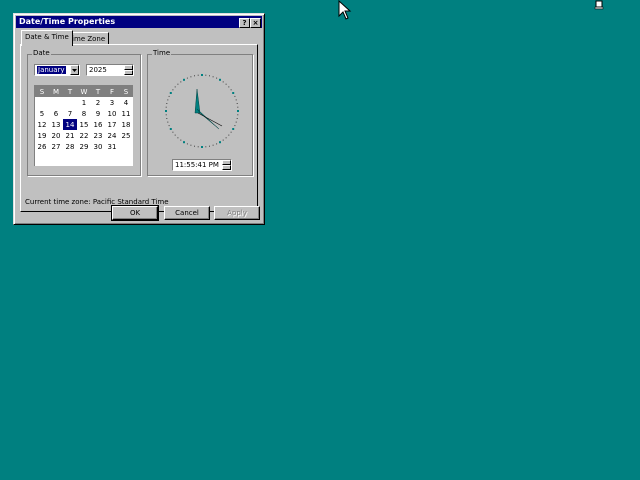  What do you see at coordinates (56, 113) in the screenshot?
I see `calendar-day: 6` at bounding box center [56, 113].